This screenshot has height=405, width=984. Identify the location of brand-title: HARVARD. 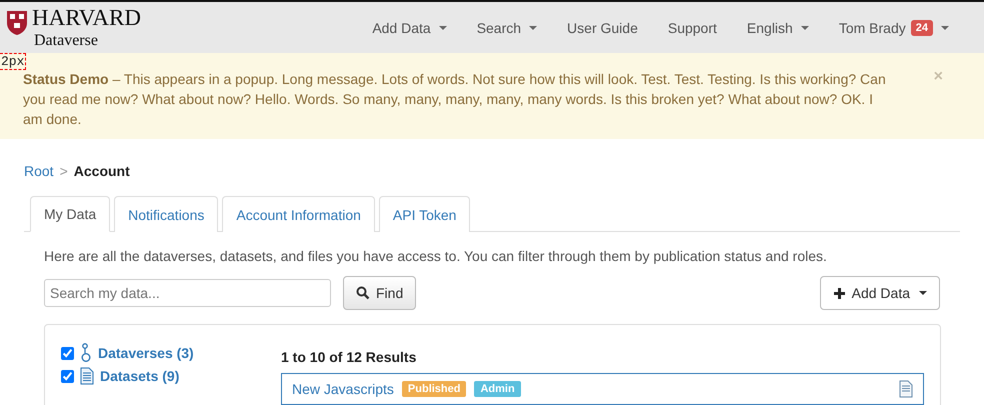
(86, 17).